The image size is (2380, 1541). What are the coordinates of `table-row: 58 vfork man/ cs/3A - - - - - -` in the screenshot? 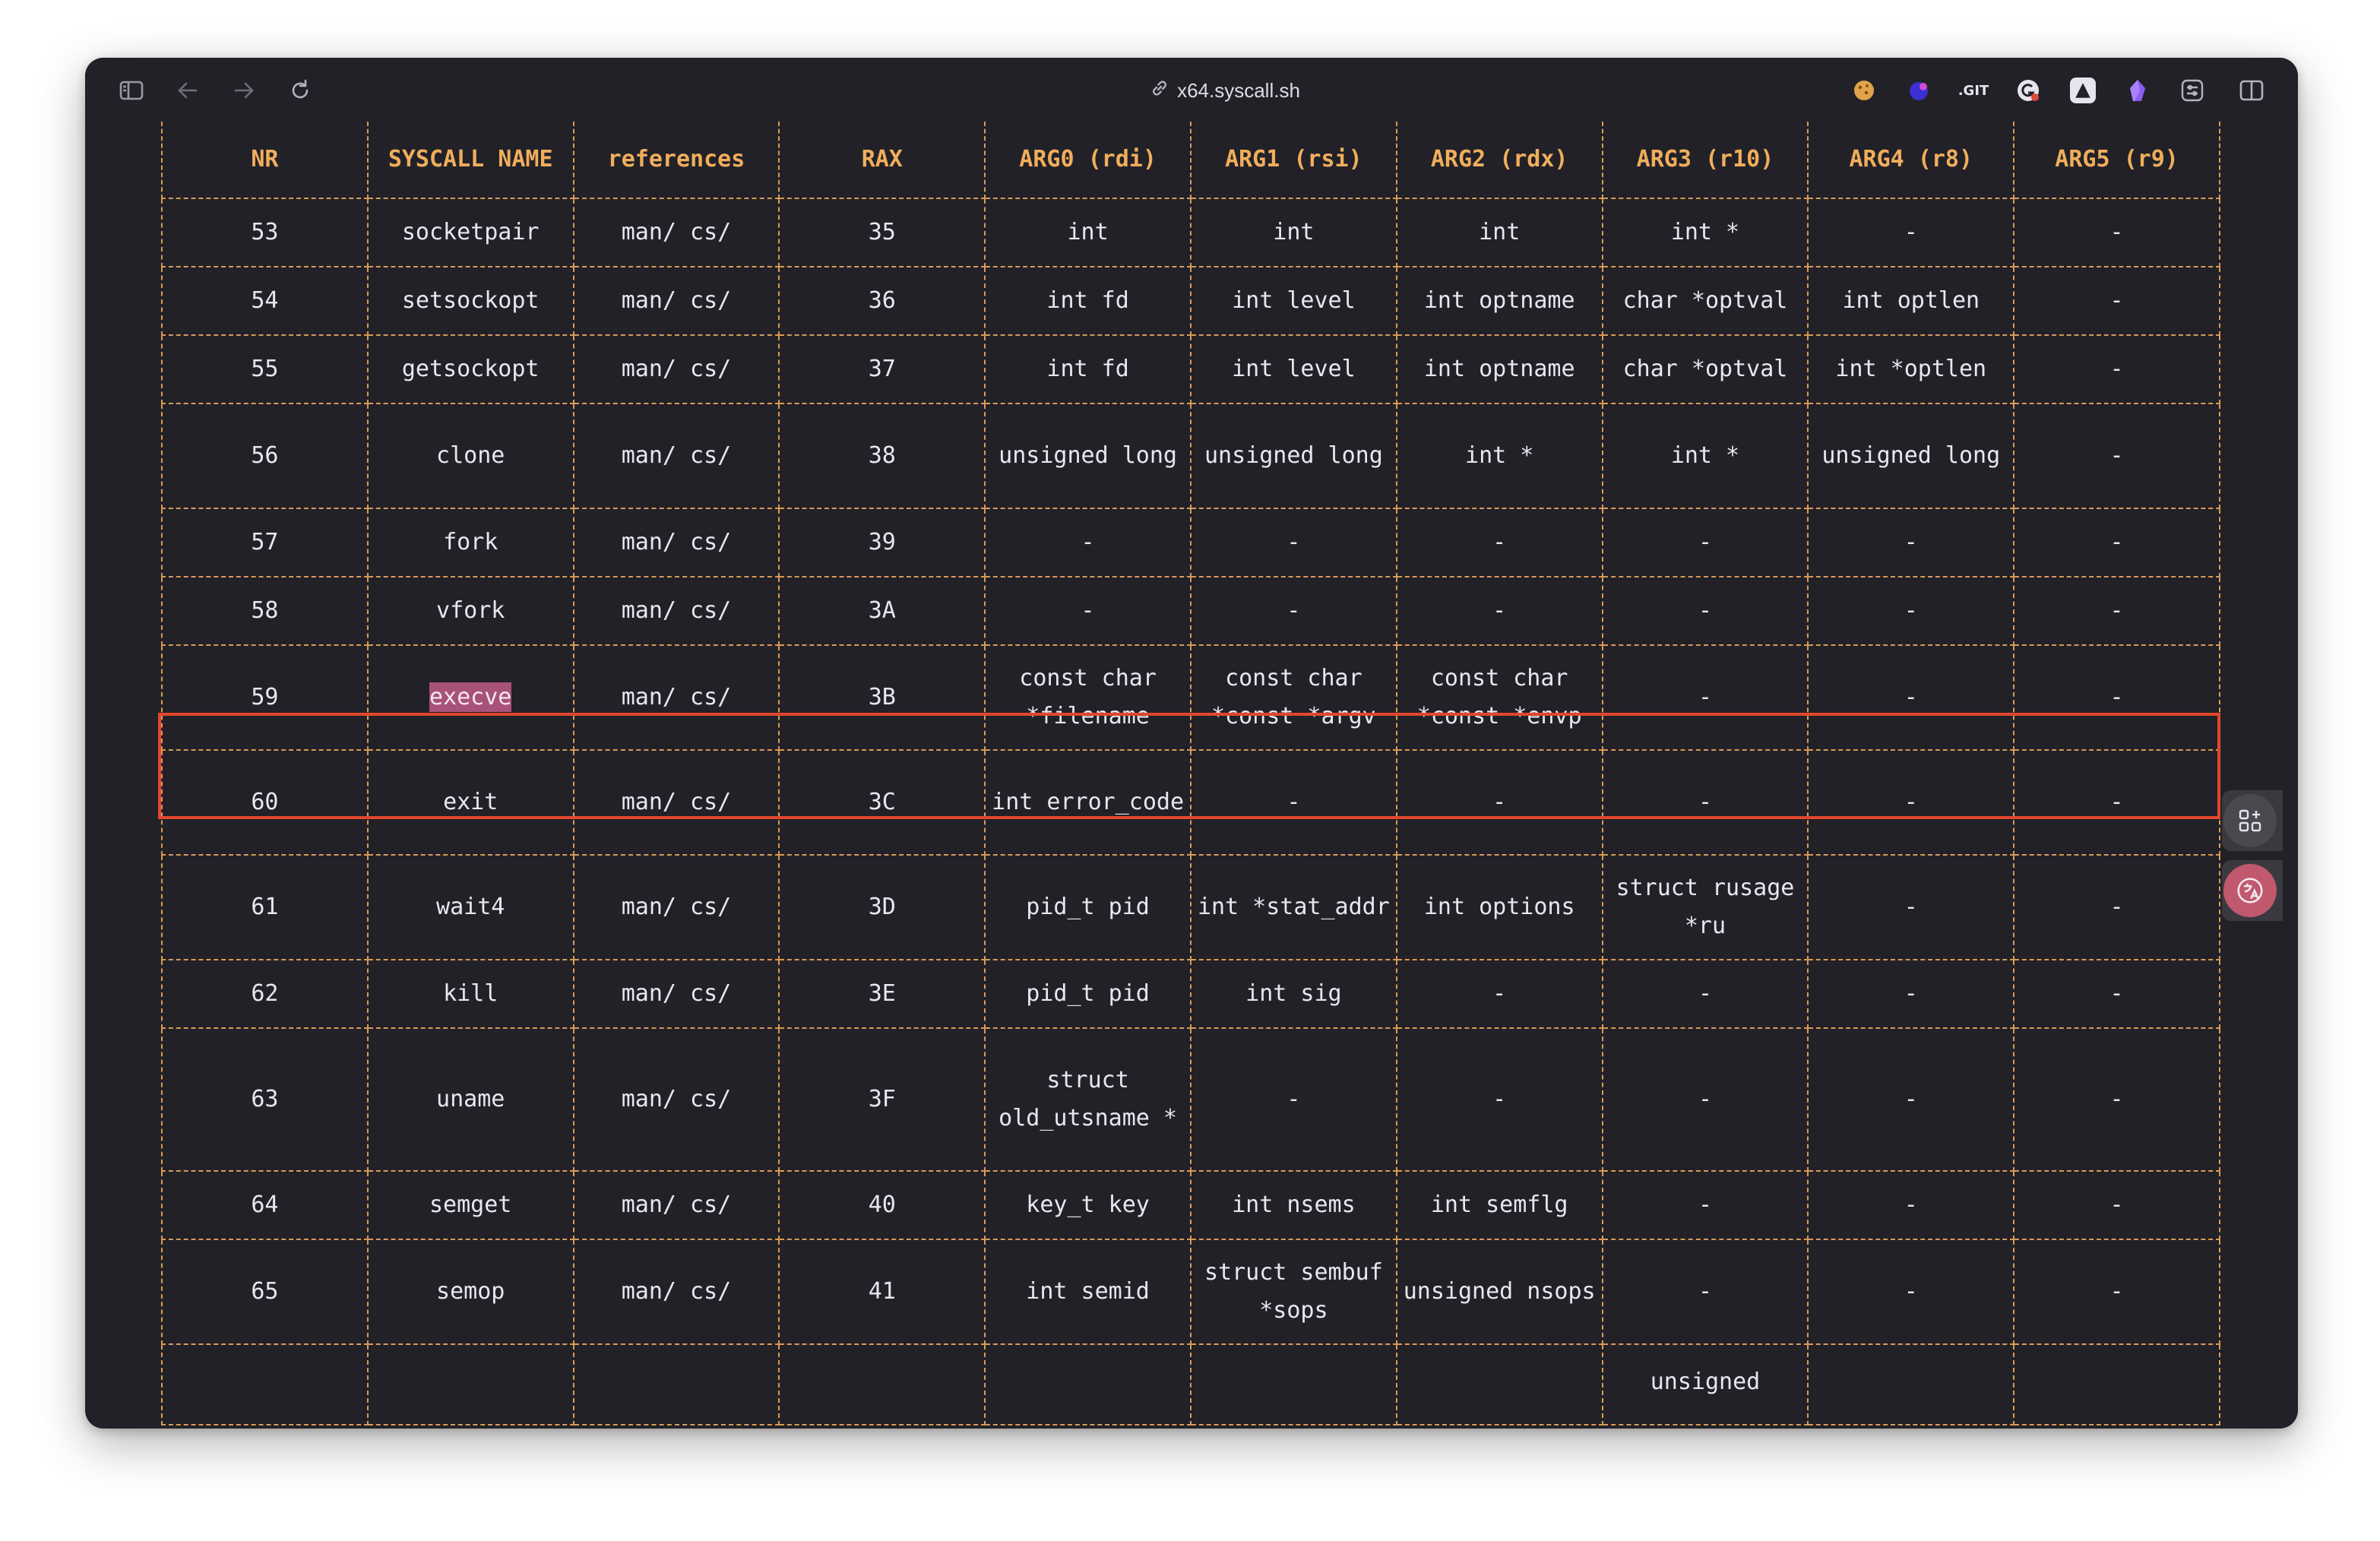 It's located at (1190, 611).